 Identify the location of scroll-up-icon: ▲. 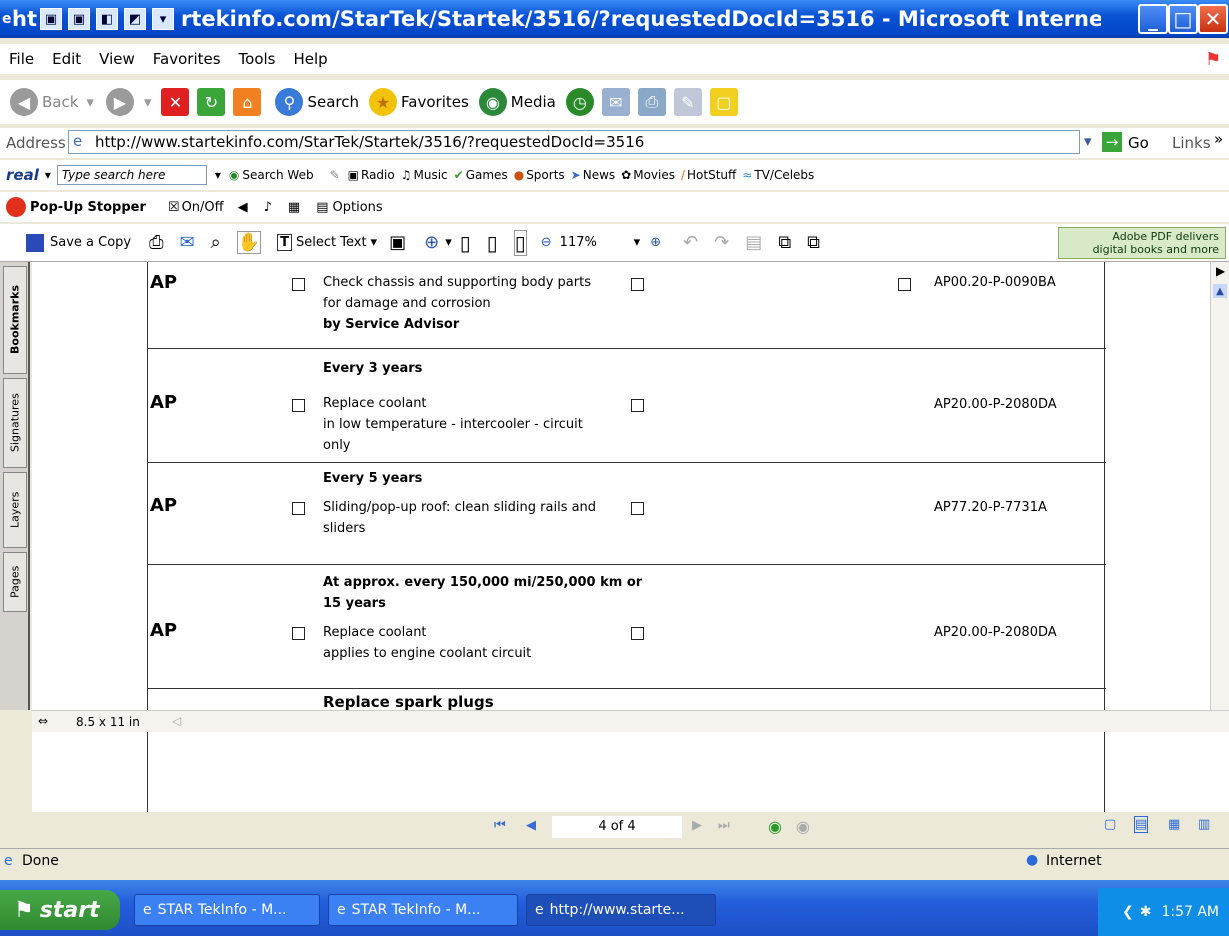
(1220, 291).